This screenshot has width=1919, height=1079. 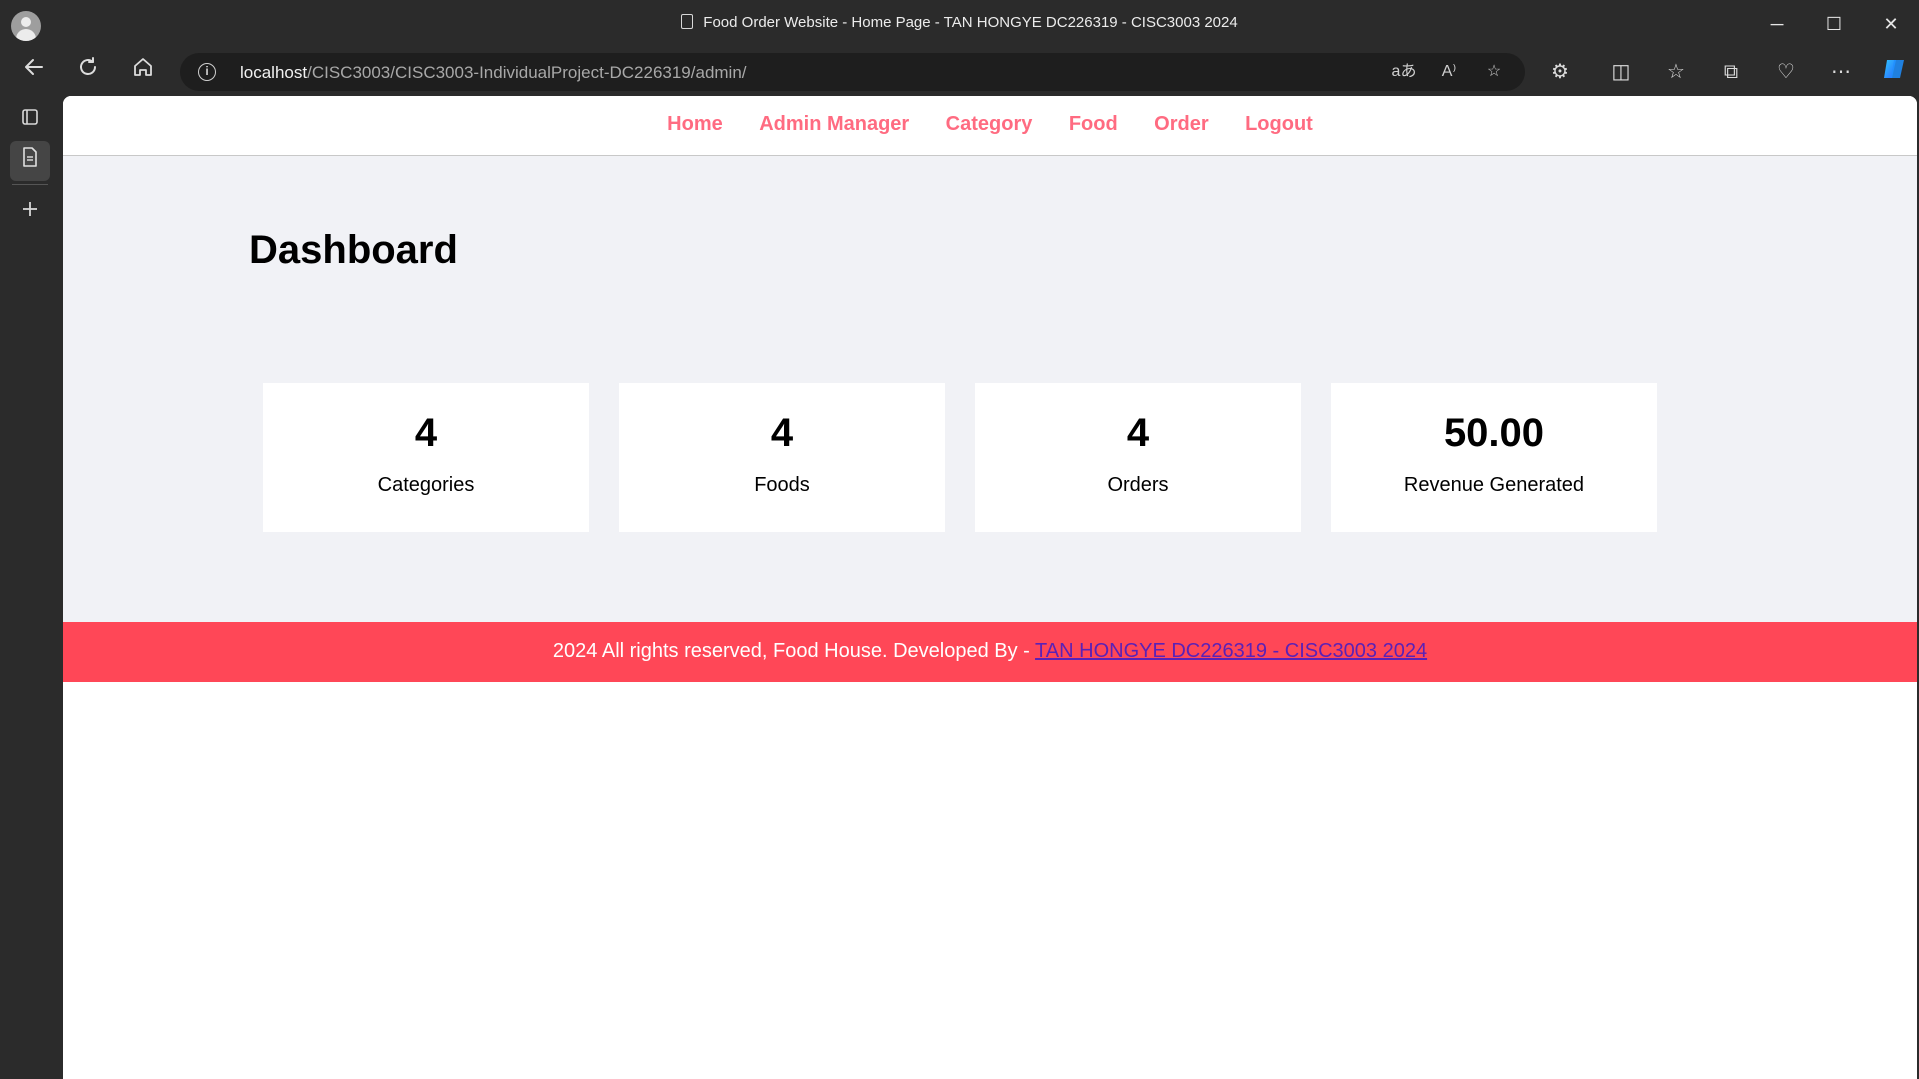 What do you see at coordinates (353, 250) in the screenshot?
I see `page-title: Dashboard` at bounding box center [353, 250].